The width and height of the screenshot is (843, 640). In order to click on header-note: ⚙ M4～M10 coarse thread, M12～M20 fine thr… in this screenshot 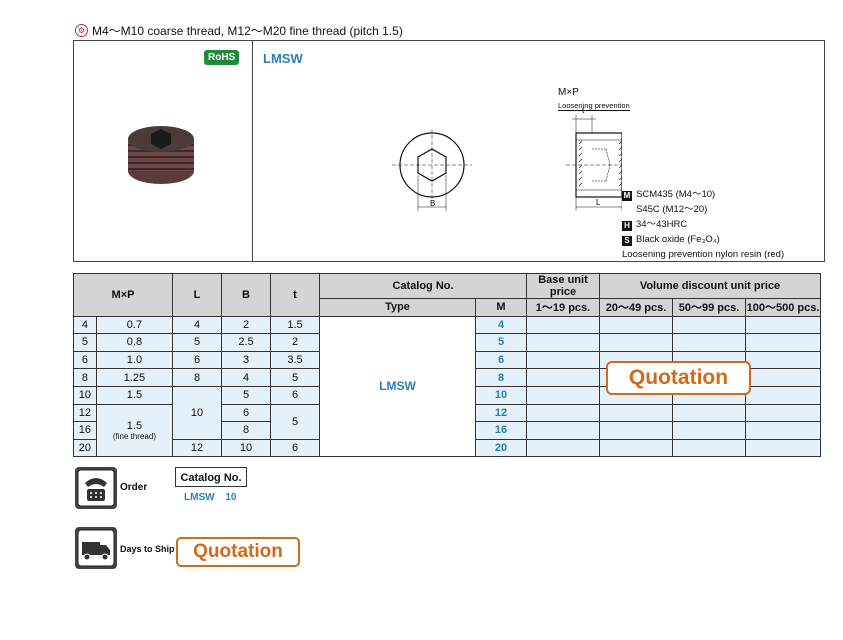, I will do `click(239, 30)`.